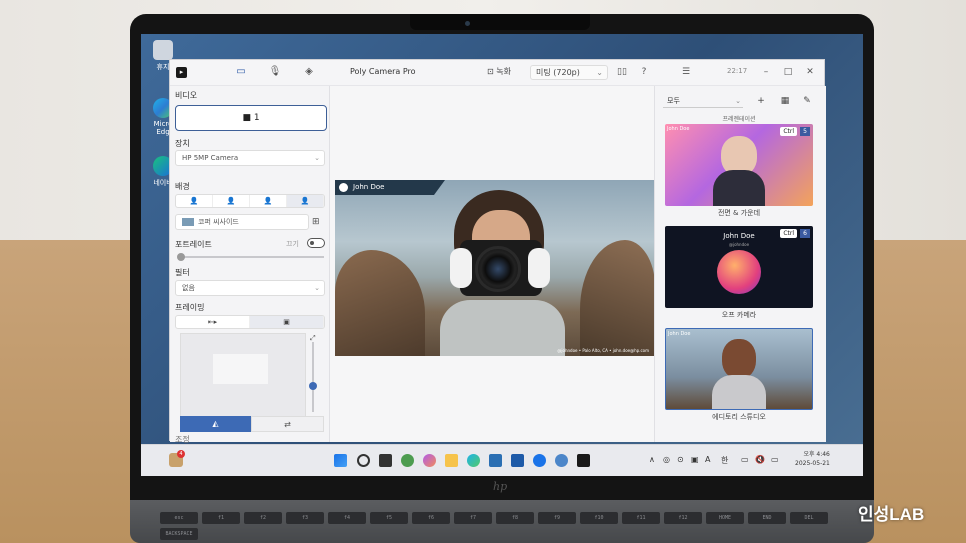  I want to click on clock-time: 오후 4:46, so click(816, 454).